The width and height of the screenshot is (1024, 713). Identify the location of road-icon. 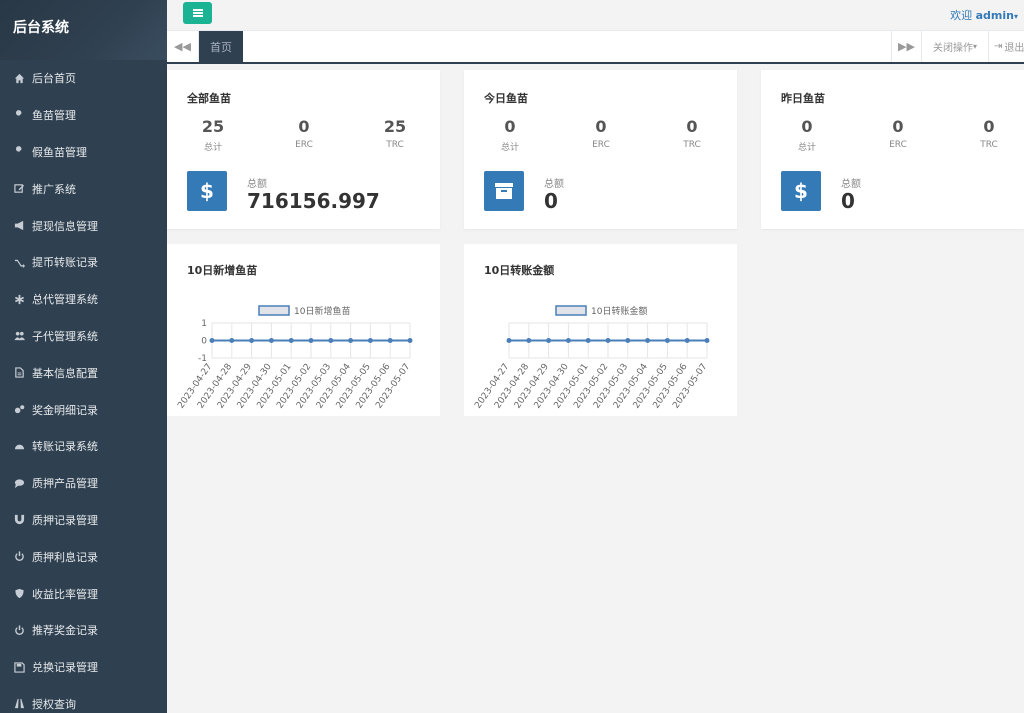
(19, 704).